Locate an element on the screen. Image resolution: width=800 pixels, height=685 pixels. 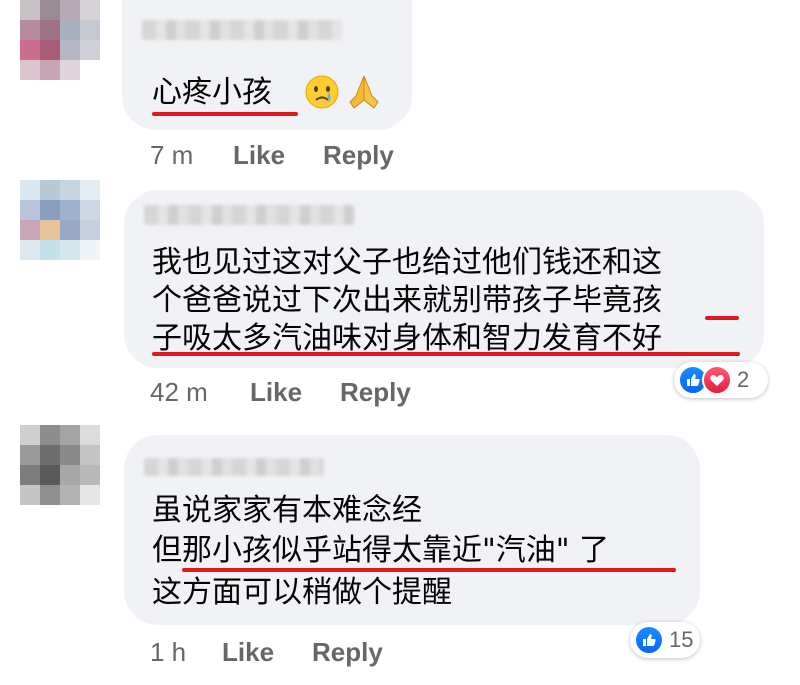
comment-text: 心疼小孩 is located at coordinates (212, 92).